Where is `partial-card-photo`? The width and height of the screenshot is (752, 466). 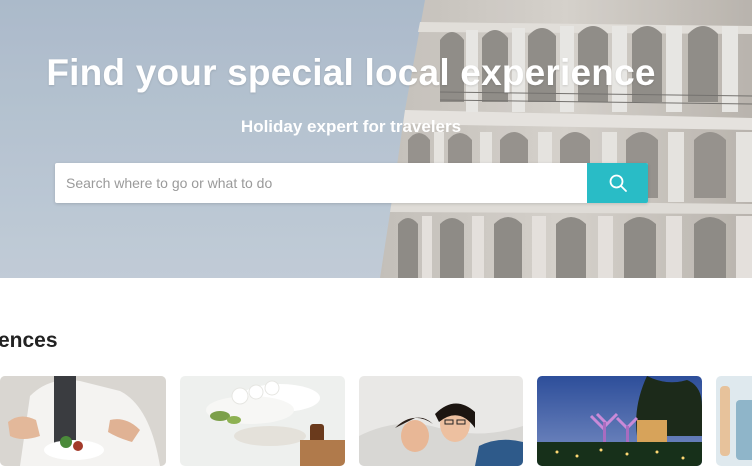 partial-card-photo is located at coordinates (734, 421).